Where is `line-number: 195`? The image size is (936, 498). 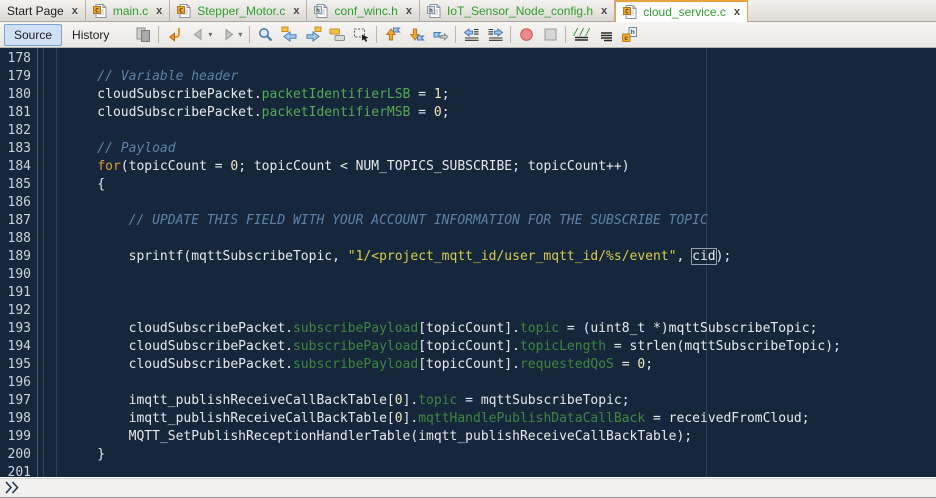 line-number: 195 is located at coordinates (19, 364).